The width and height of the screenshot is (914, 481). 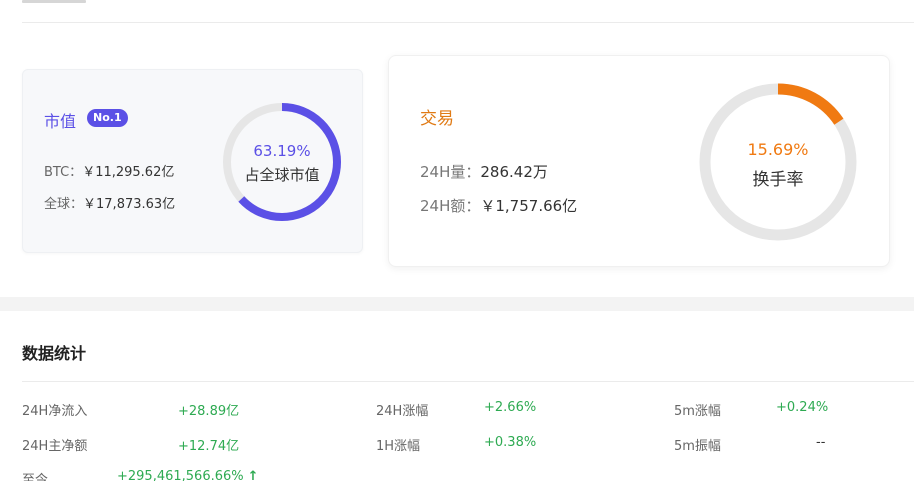 What do you see at coordinates (209, 411) in the screenshot?
I see `stat-value-net-inflow-24h: +28.89亿` at bounding box center [209, 411].